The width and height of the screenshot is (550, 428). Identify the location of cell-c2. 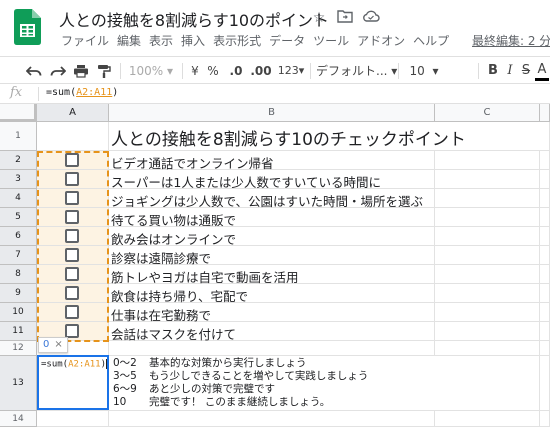
(487, 160).